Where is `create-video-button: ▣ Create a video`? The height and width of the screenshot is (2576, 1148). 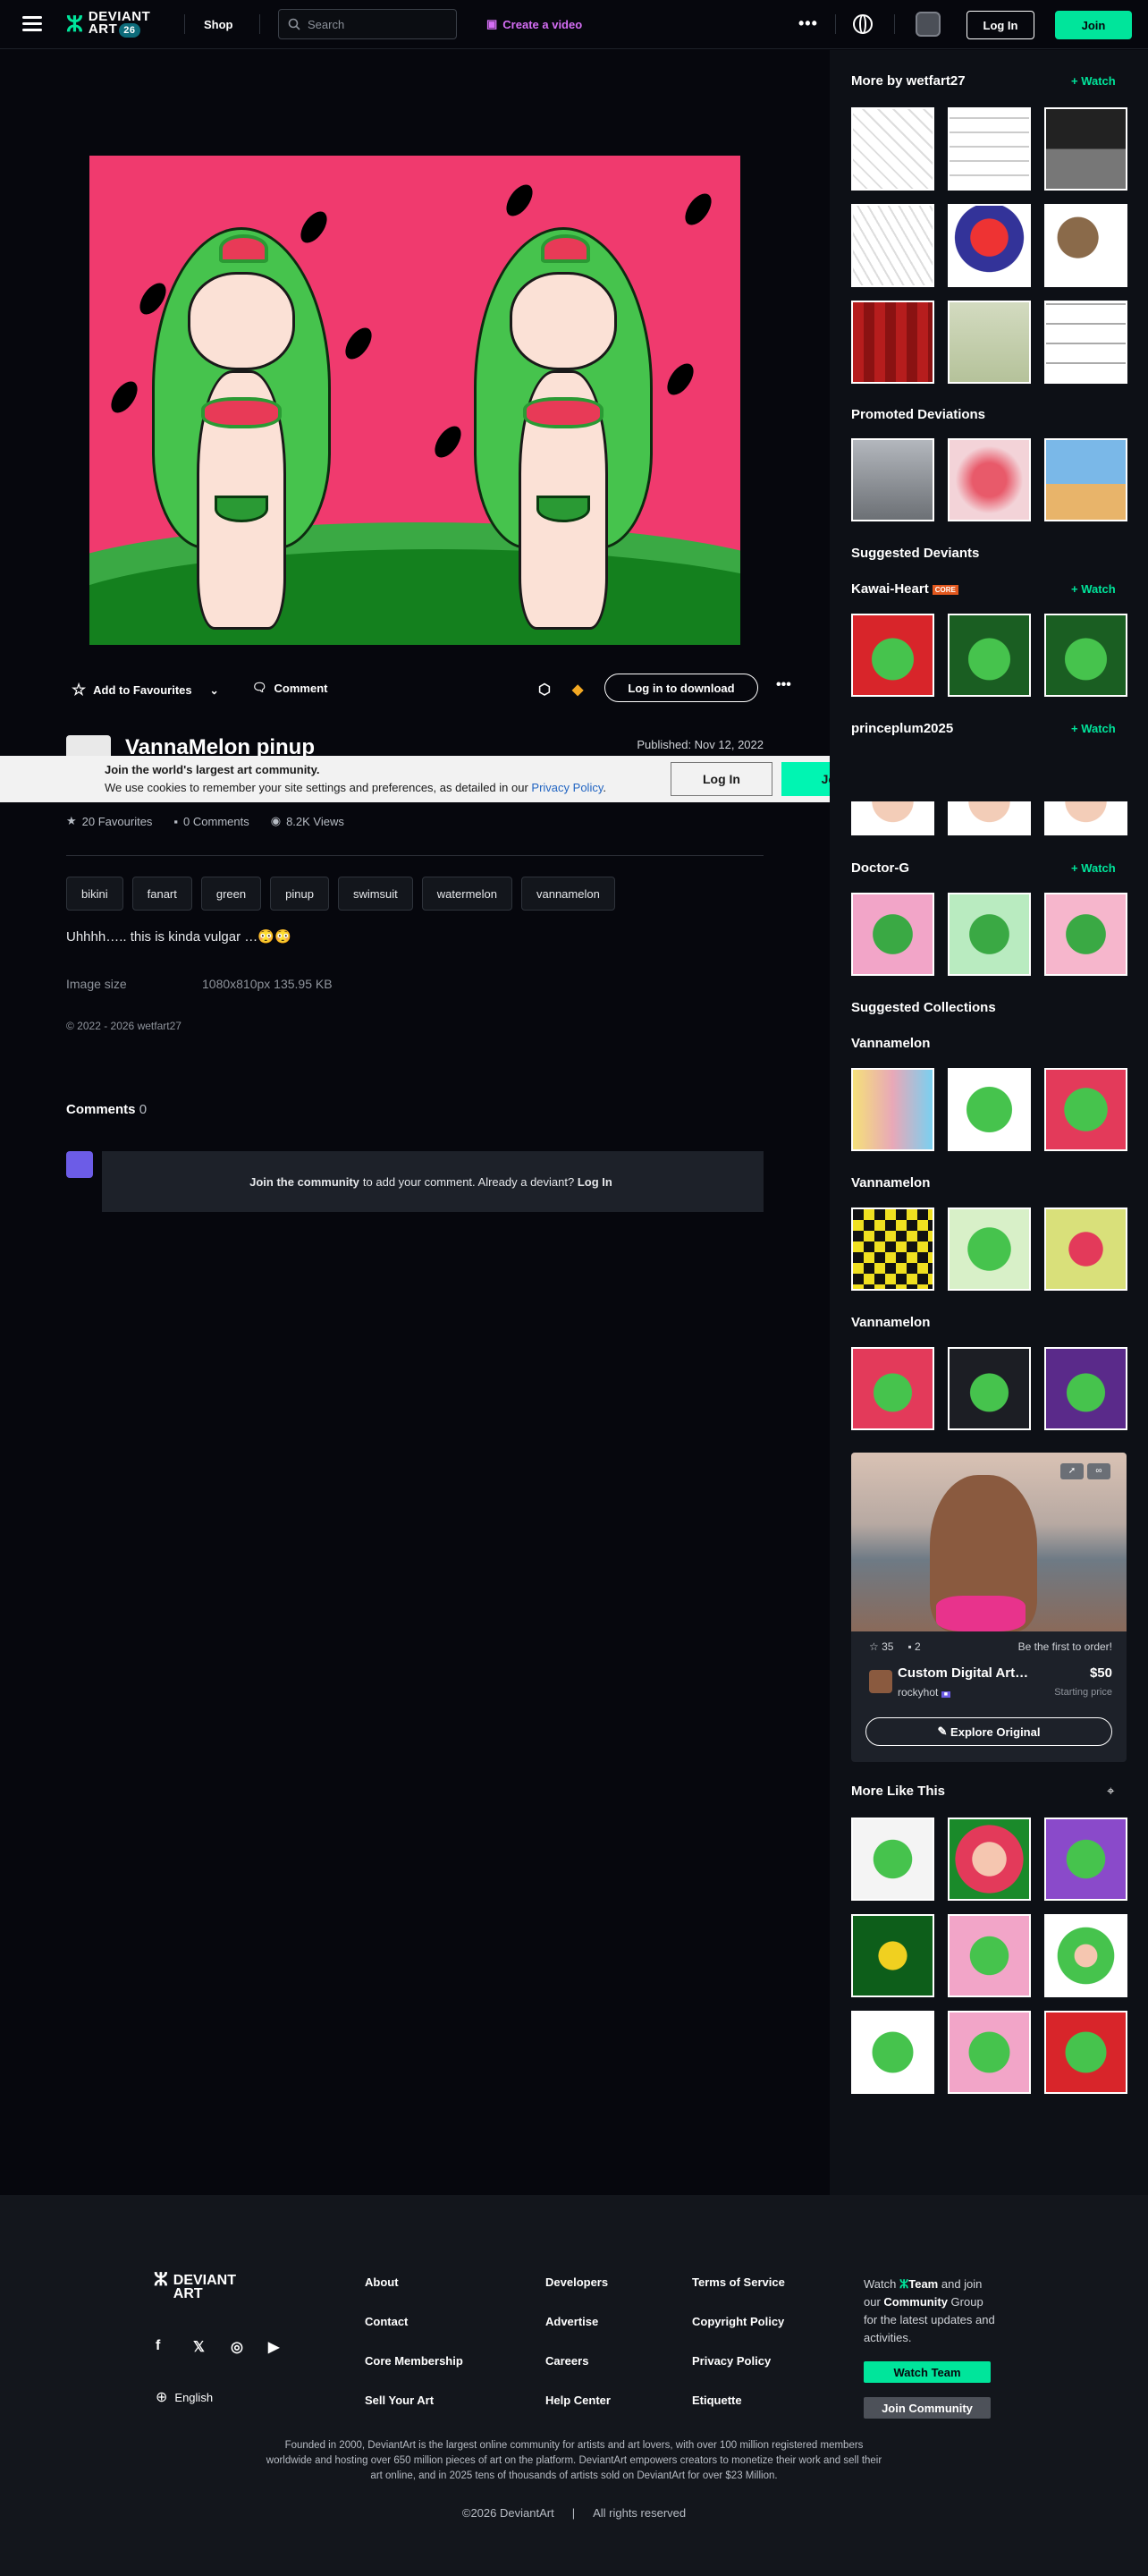
create-video-button: ▣ Create a video is located at coordinates (534, 24).